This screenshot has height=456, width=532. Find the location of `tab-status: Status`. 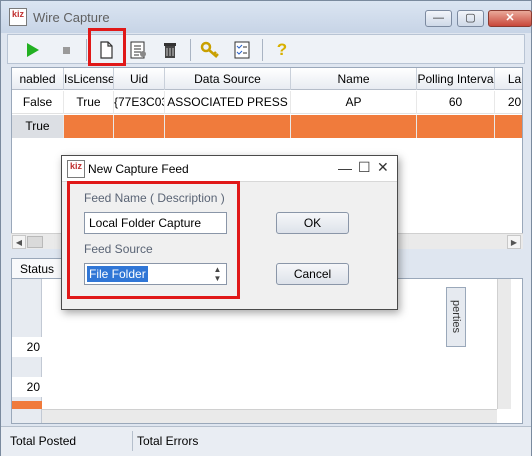

tab-status: Status is located at coordinates (37, 269).